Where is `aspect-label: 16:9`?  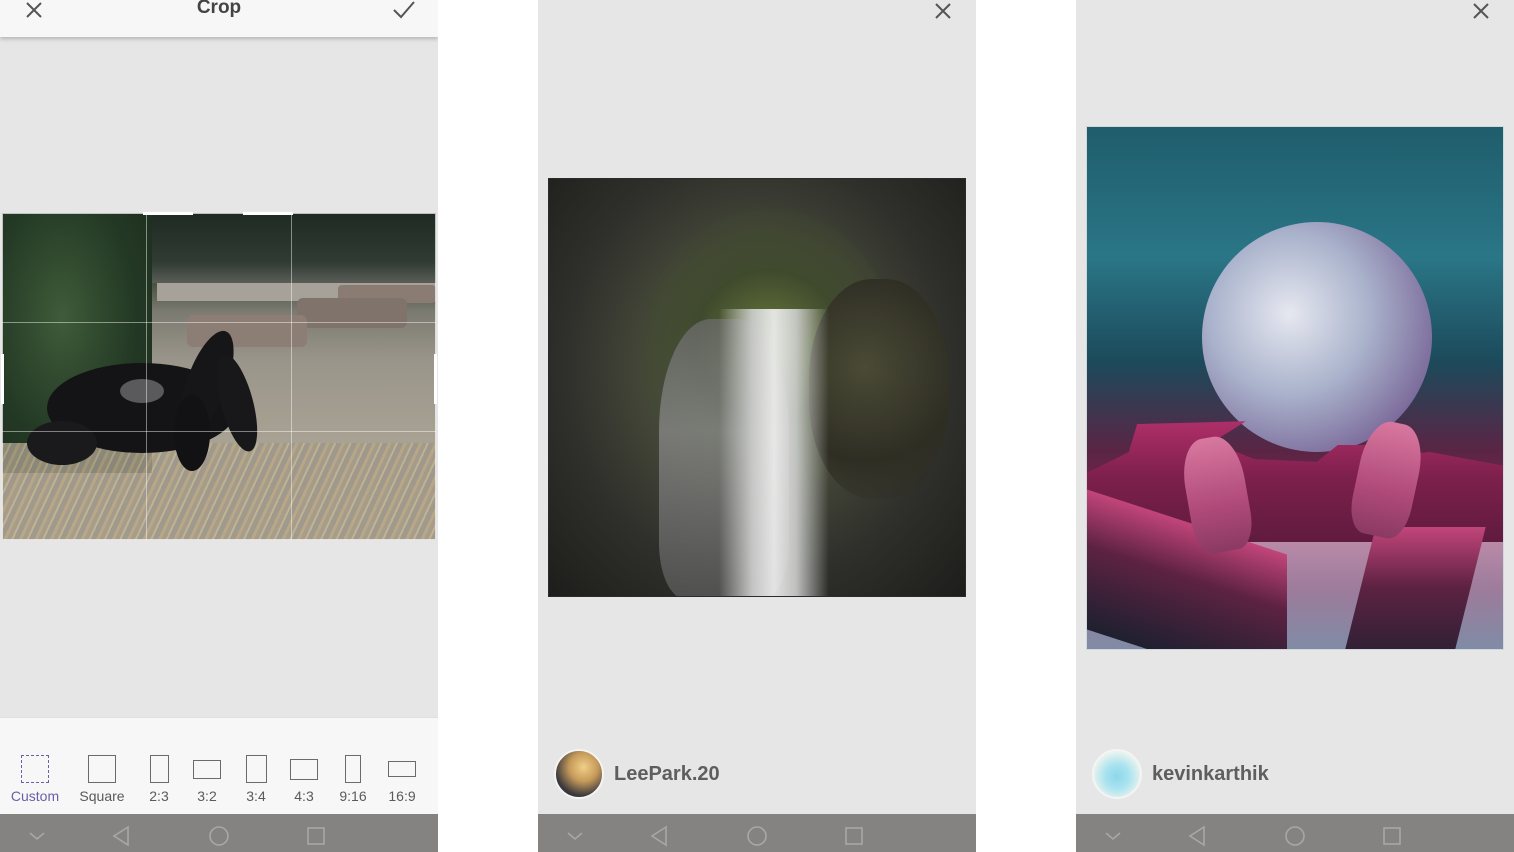
aspect-label: 16:9 is located at coordinates (402, 796).